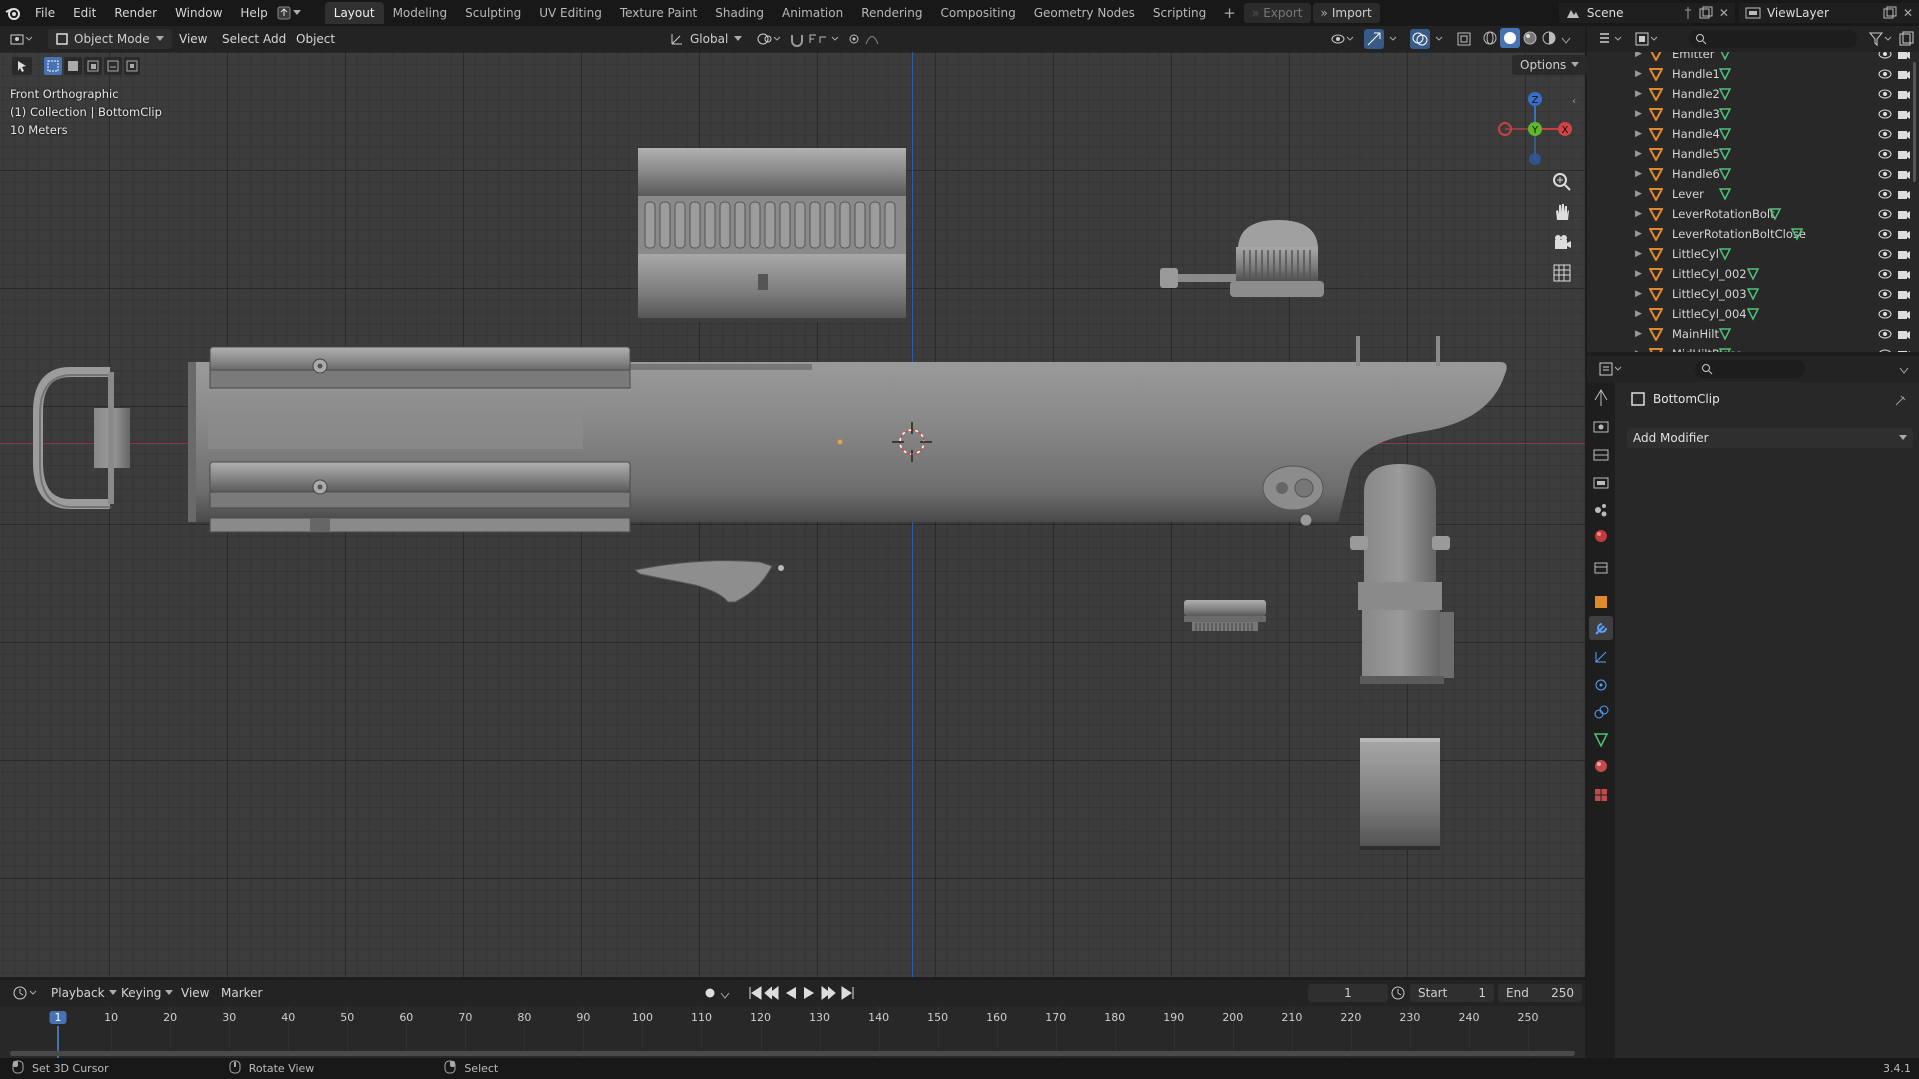 This screenshot has width=1919, height=1079. What do you see at coordinates (26, 994) in the screenshot?
I see `timeline-editor-type-icon` at bounding box center [26, 994].